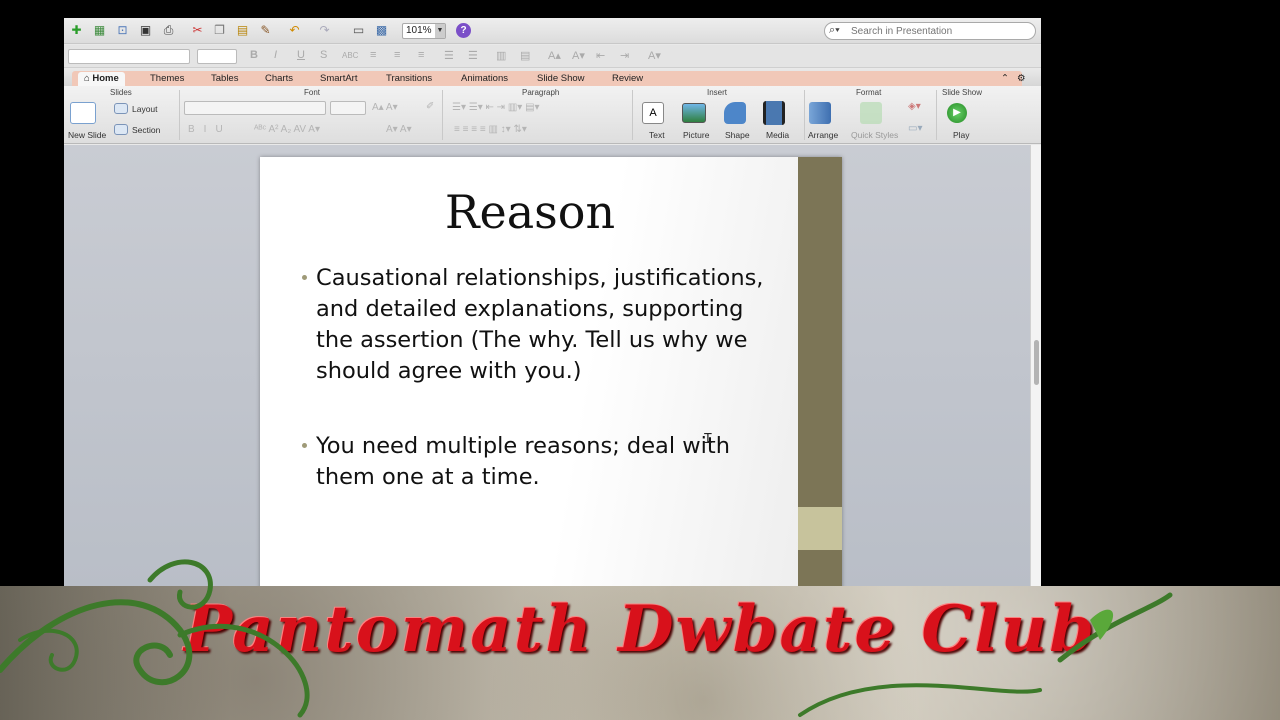 The image size is (1280, 720). What do you see at coordinates (600, 55) in the screenshot?
I see `decrease-indent-icon: ⇤` at bounding box center [600, 55].